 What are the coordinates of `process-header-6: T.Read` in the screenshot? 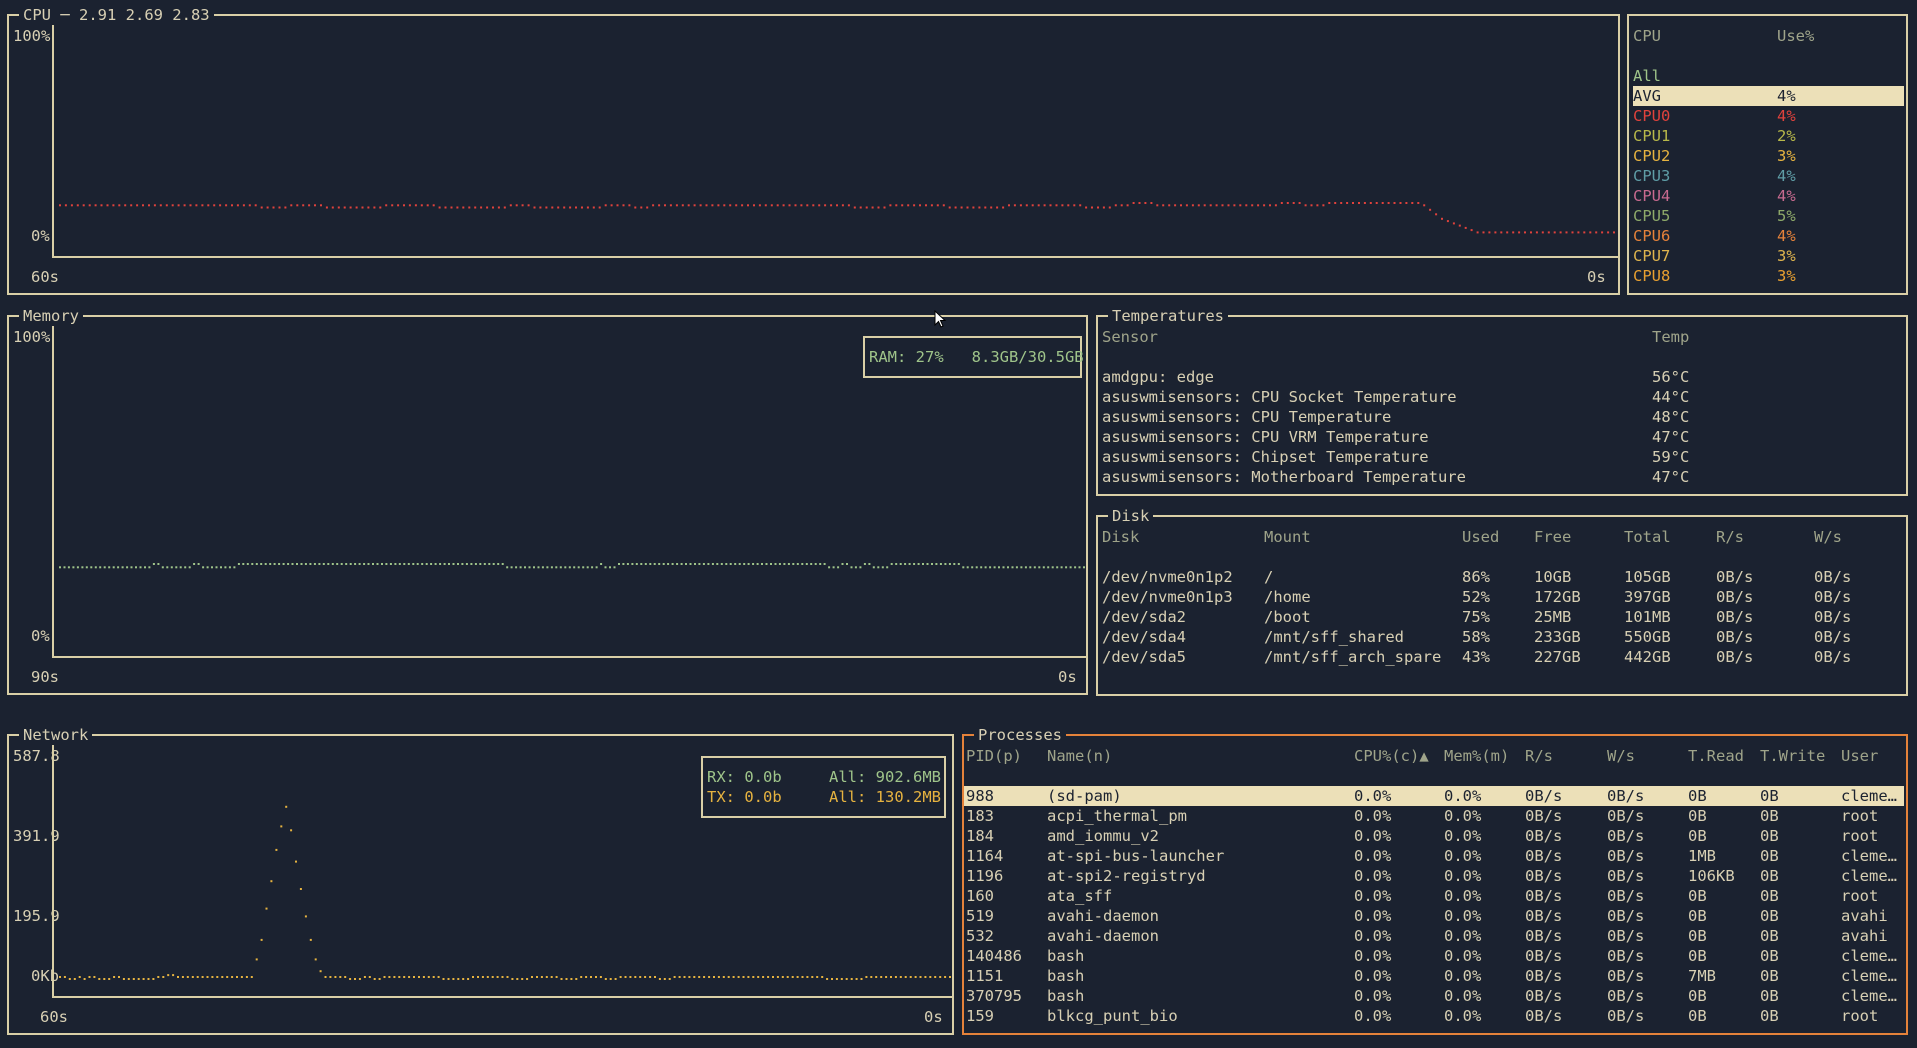 It's located at (1716, 756).